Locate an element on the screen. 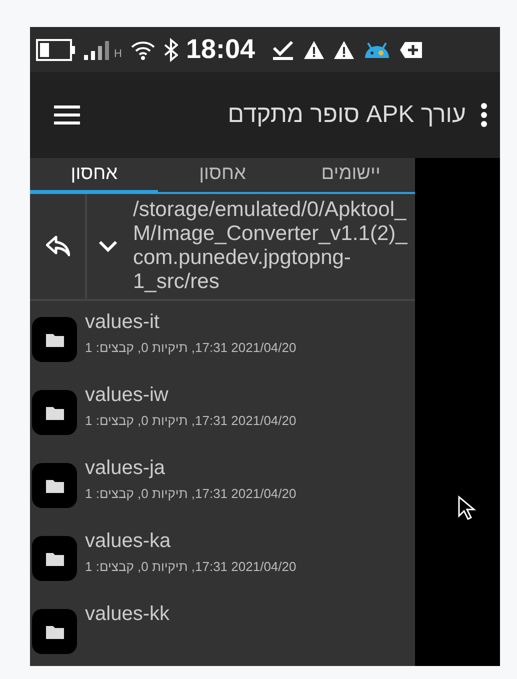  network-type: H is located at coordinates (118, 54).